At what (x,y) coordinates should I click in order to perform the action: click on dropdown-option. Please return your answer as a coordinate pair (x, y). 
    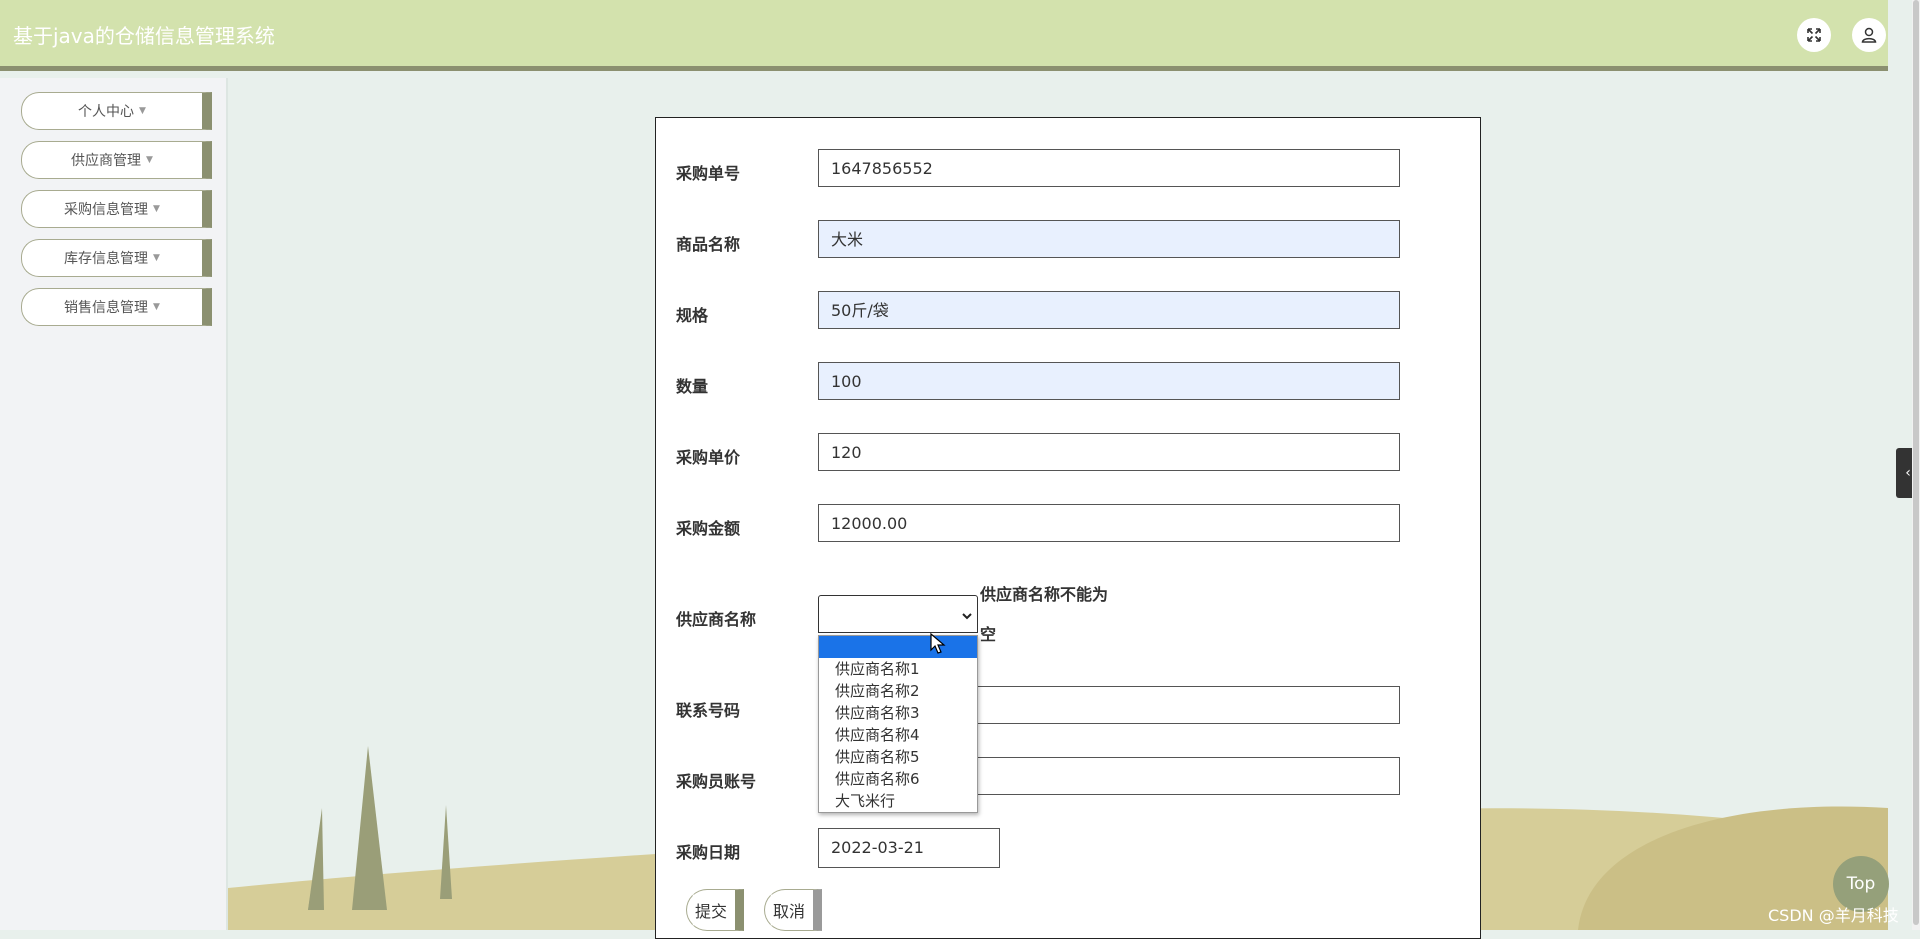
    Looking at the image, I should click on (898, 647).